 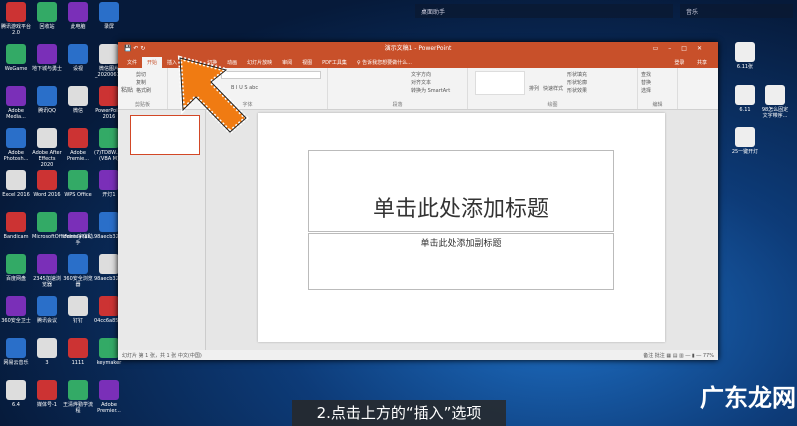 What do you see at coordinates (399, 413) in the screenshot?
I see `tutorial-caption: 2.点击上方的“插入”选项` at bounding box center [399, 413].